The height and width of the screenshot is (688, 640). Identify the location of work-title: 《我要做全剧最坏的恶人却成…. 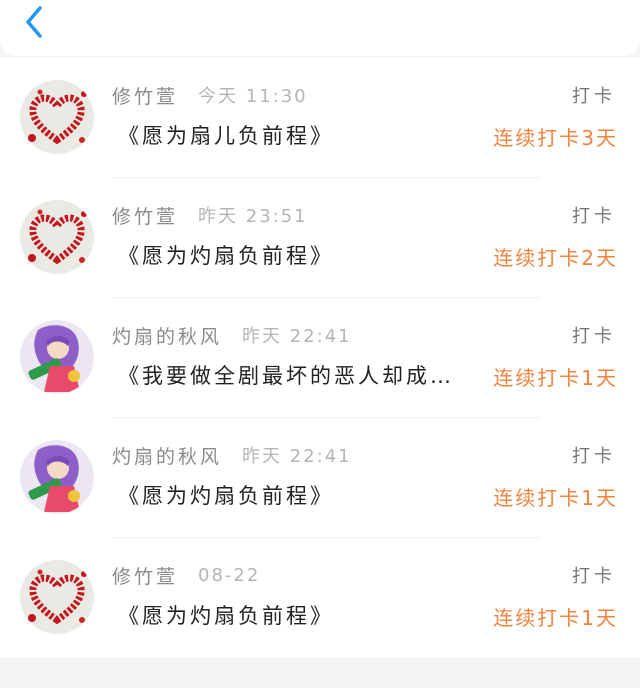
(302, 375).